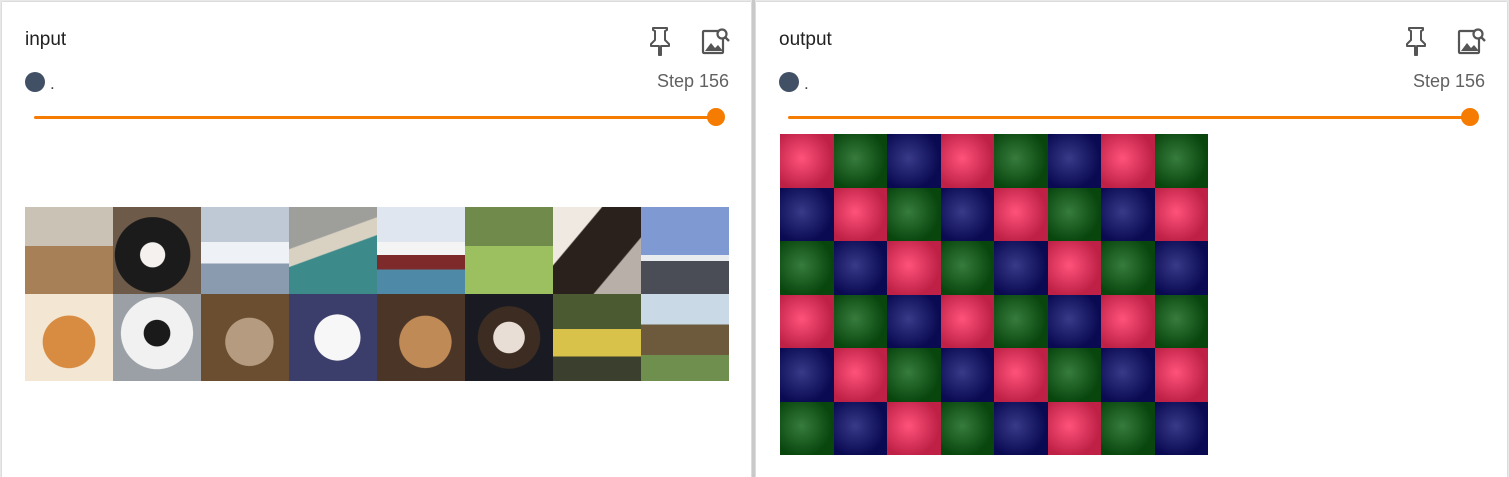  I want to click on panel-divider, so click(753, 238).